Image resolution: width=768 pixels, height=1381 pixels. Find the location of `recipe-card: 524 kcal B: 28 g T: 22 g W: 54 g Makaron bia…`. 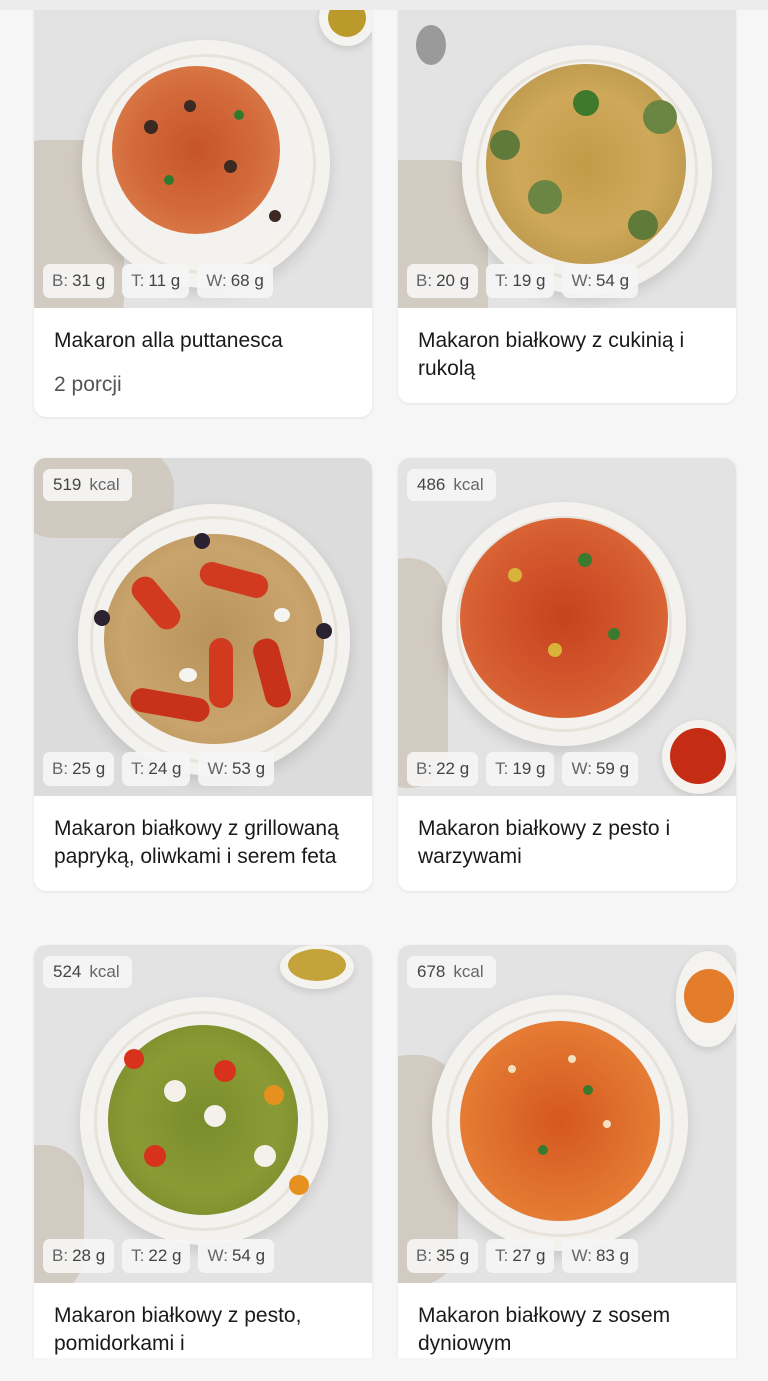

recipe-card: 524 kcal B: 28 g T: 22 g W: 54 g Makaron bia… is located at coordinates (203, 1151).